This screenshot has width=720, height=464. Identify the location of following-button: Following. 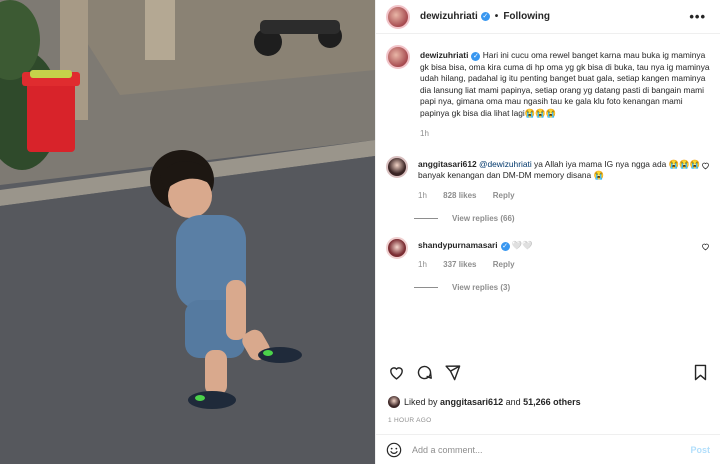
(526, 16).